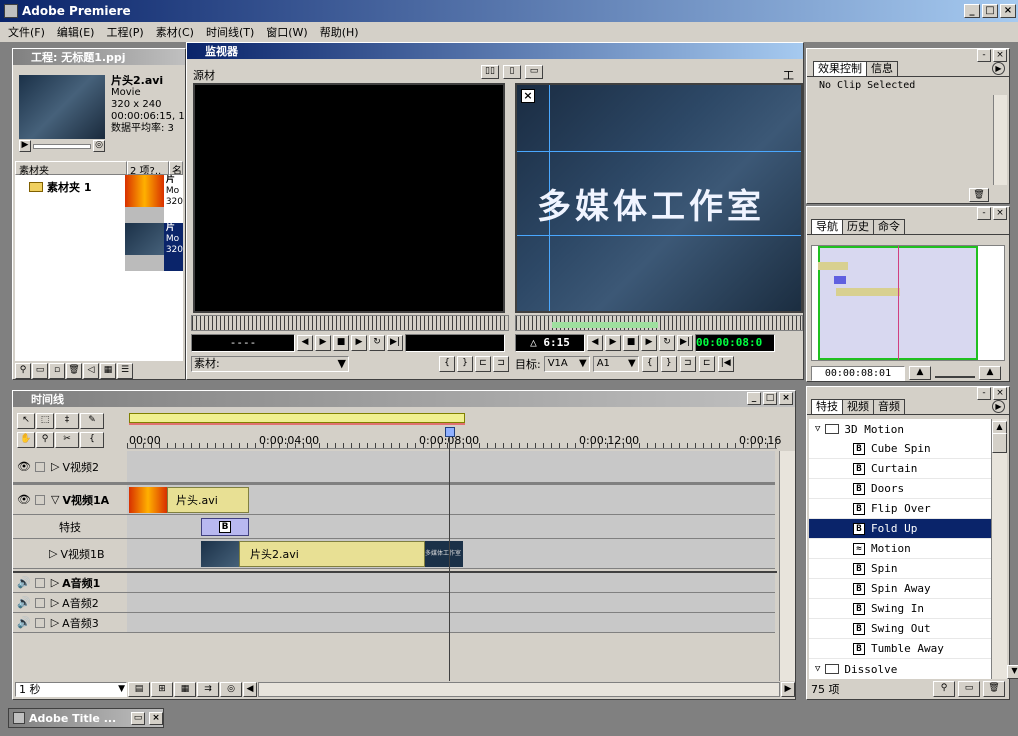 This screenshot has height=736, width=1018. What do you see at coordinates (71, 169) in the screenshot?
I see `bins-column-header: 素材夹` at bounding box center [71, 169].